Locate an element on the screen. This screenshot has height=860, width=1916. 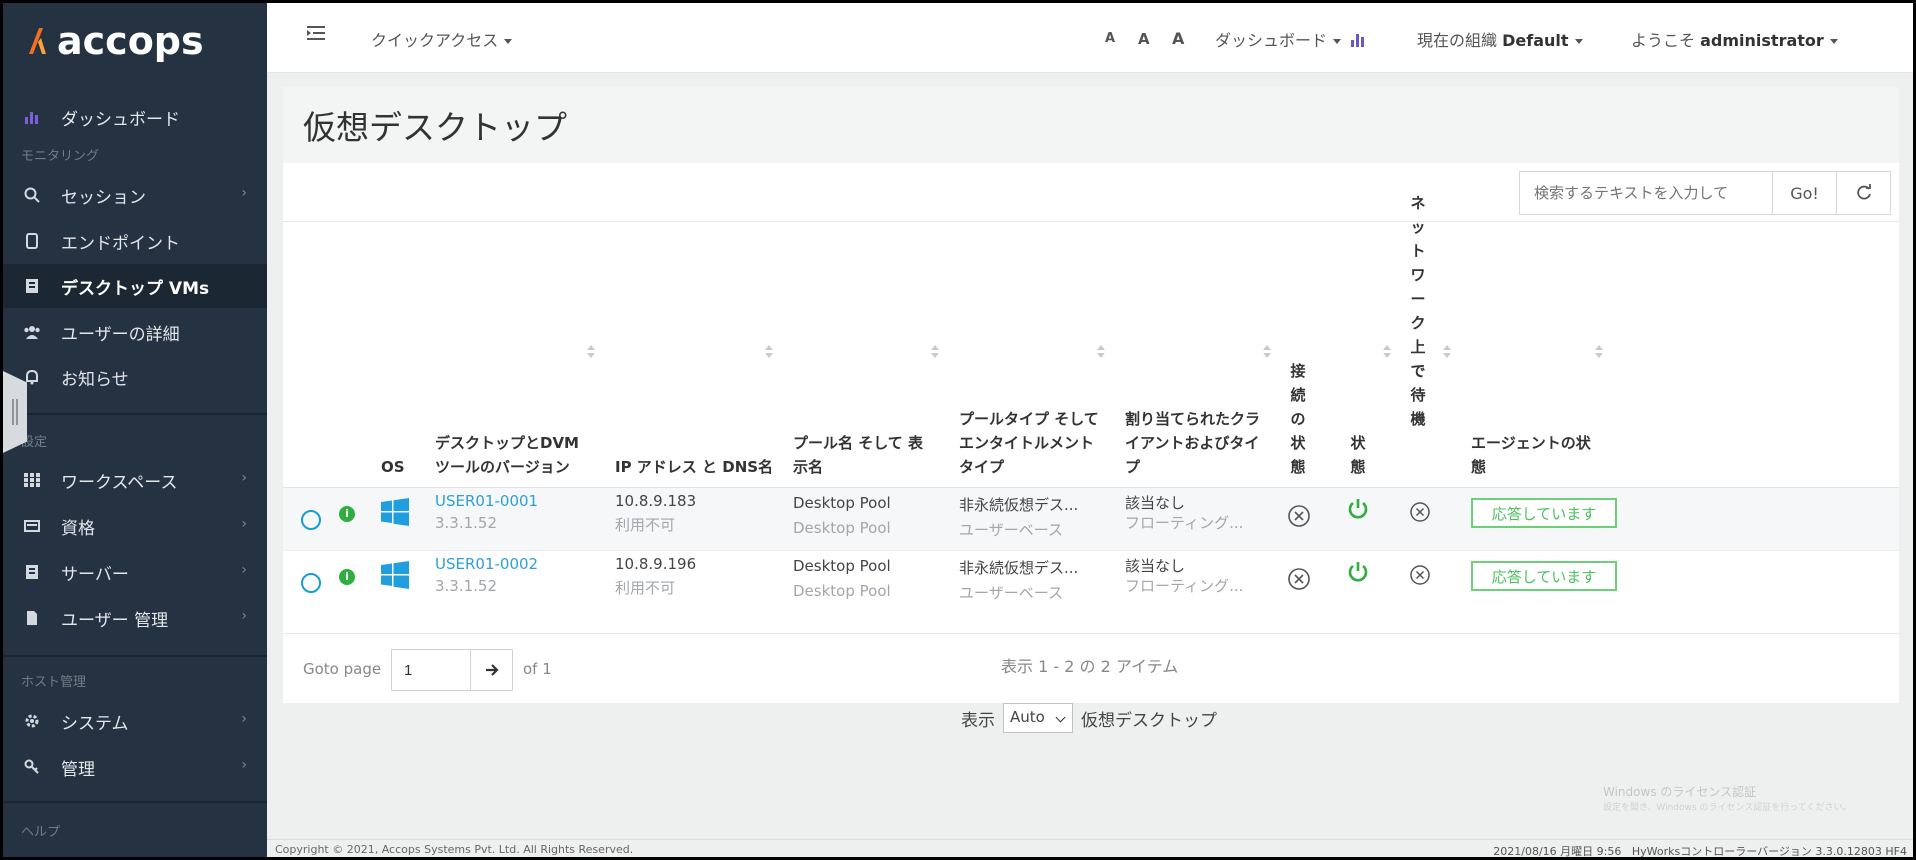
section-help: ヘルプ is located at coordinates (41, 832).